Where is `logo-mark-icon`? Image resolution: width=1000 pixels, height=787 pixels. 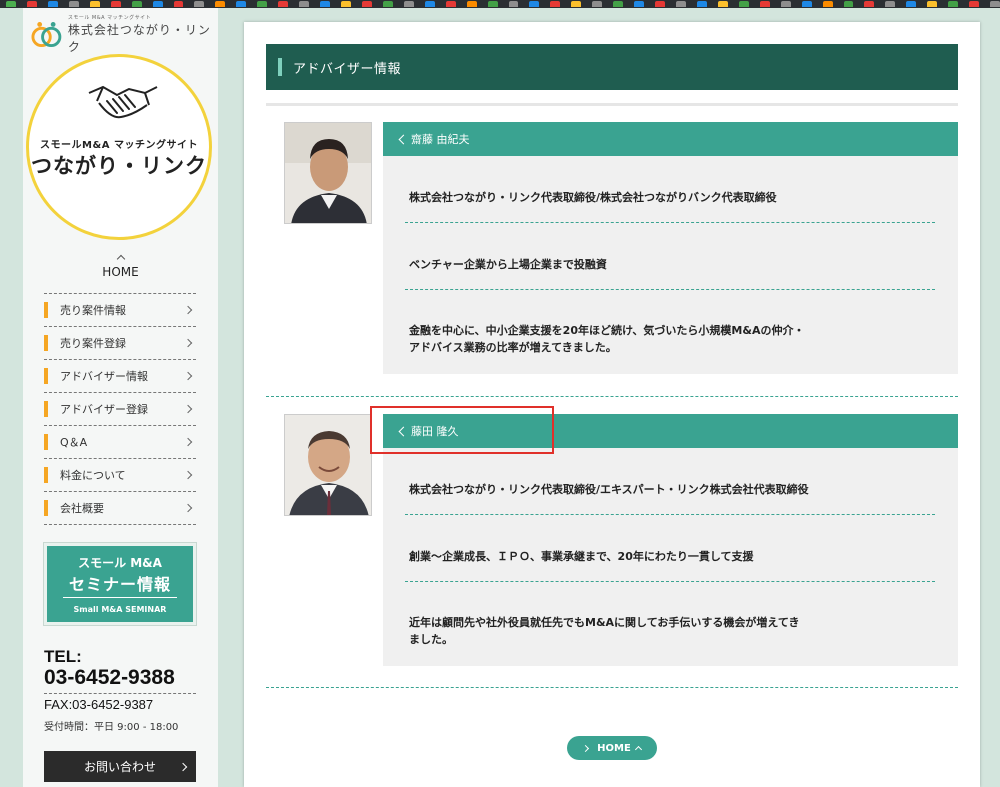 logo-mark-icon is located at coordinates (46, 34).